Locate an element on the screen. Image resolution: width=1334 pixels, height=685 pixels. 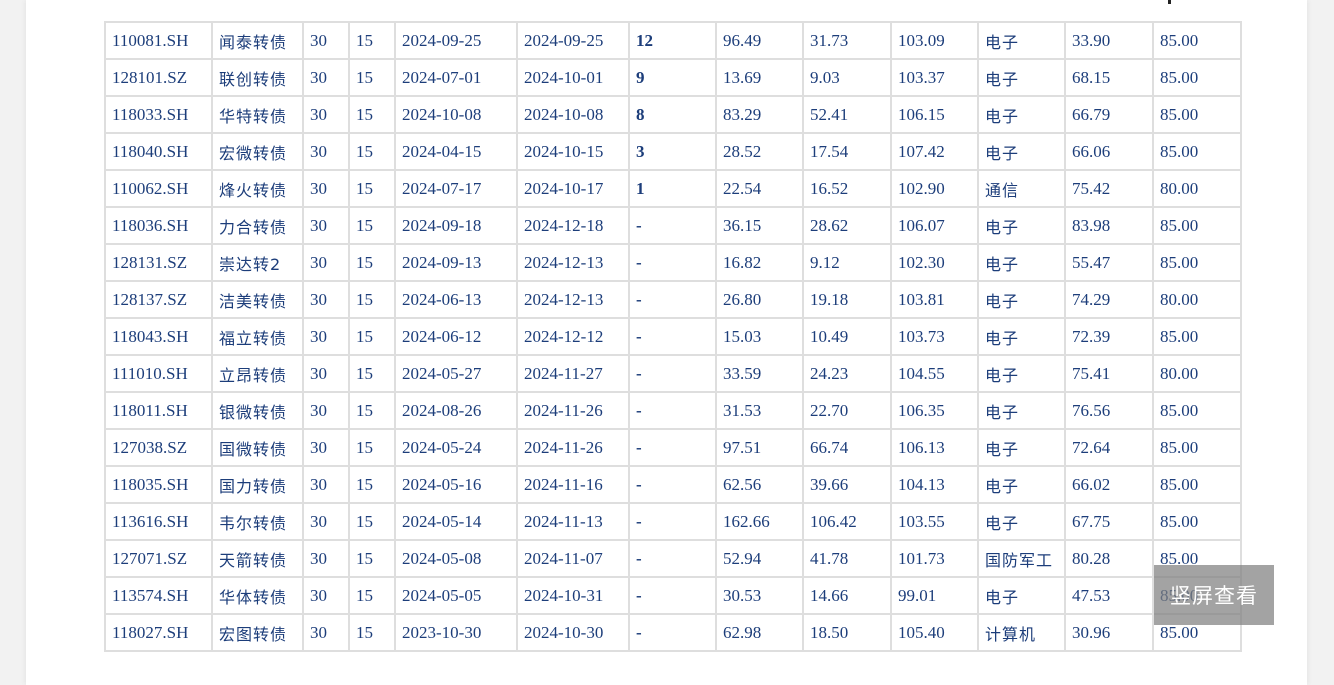
value-3-cell: 68.15 is located at coordinates (1109, 77).